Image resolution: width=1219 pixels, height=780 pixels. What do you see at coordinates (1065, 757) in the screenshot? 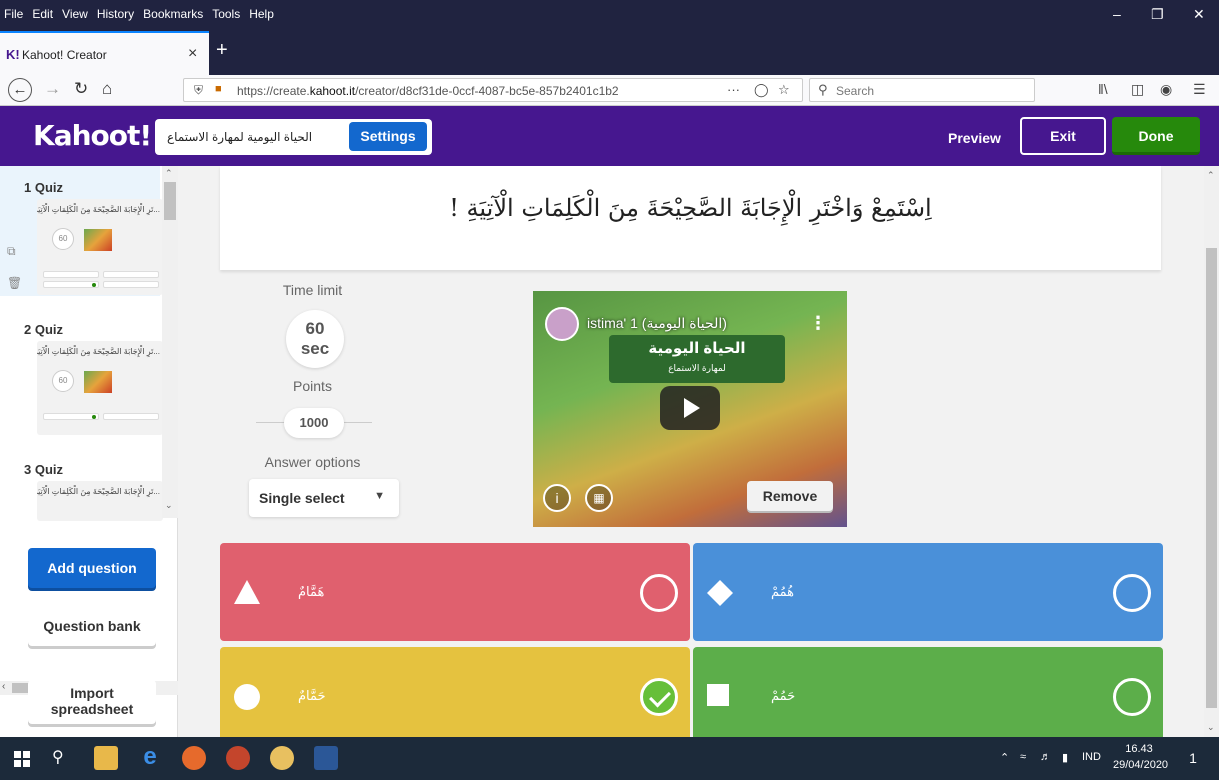
I see `battery-icon: ▮` at bounding box center [1065, 757].